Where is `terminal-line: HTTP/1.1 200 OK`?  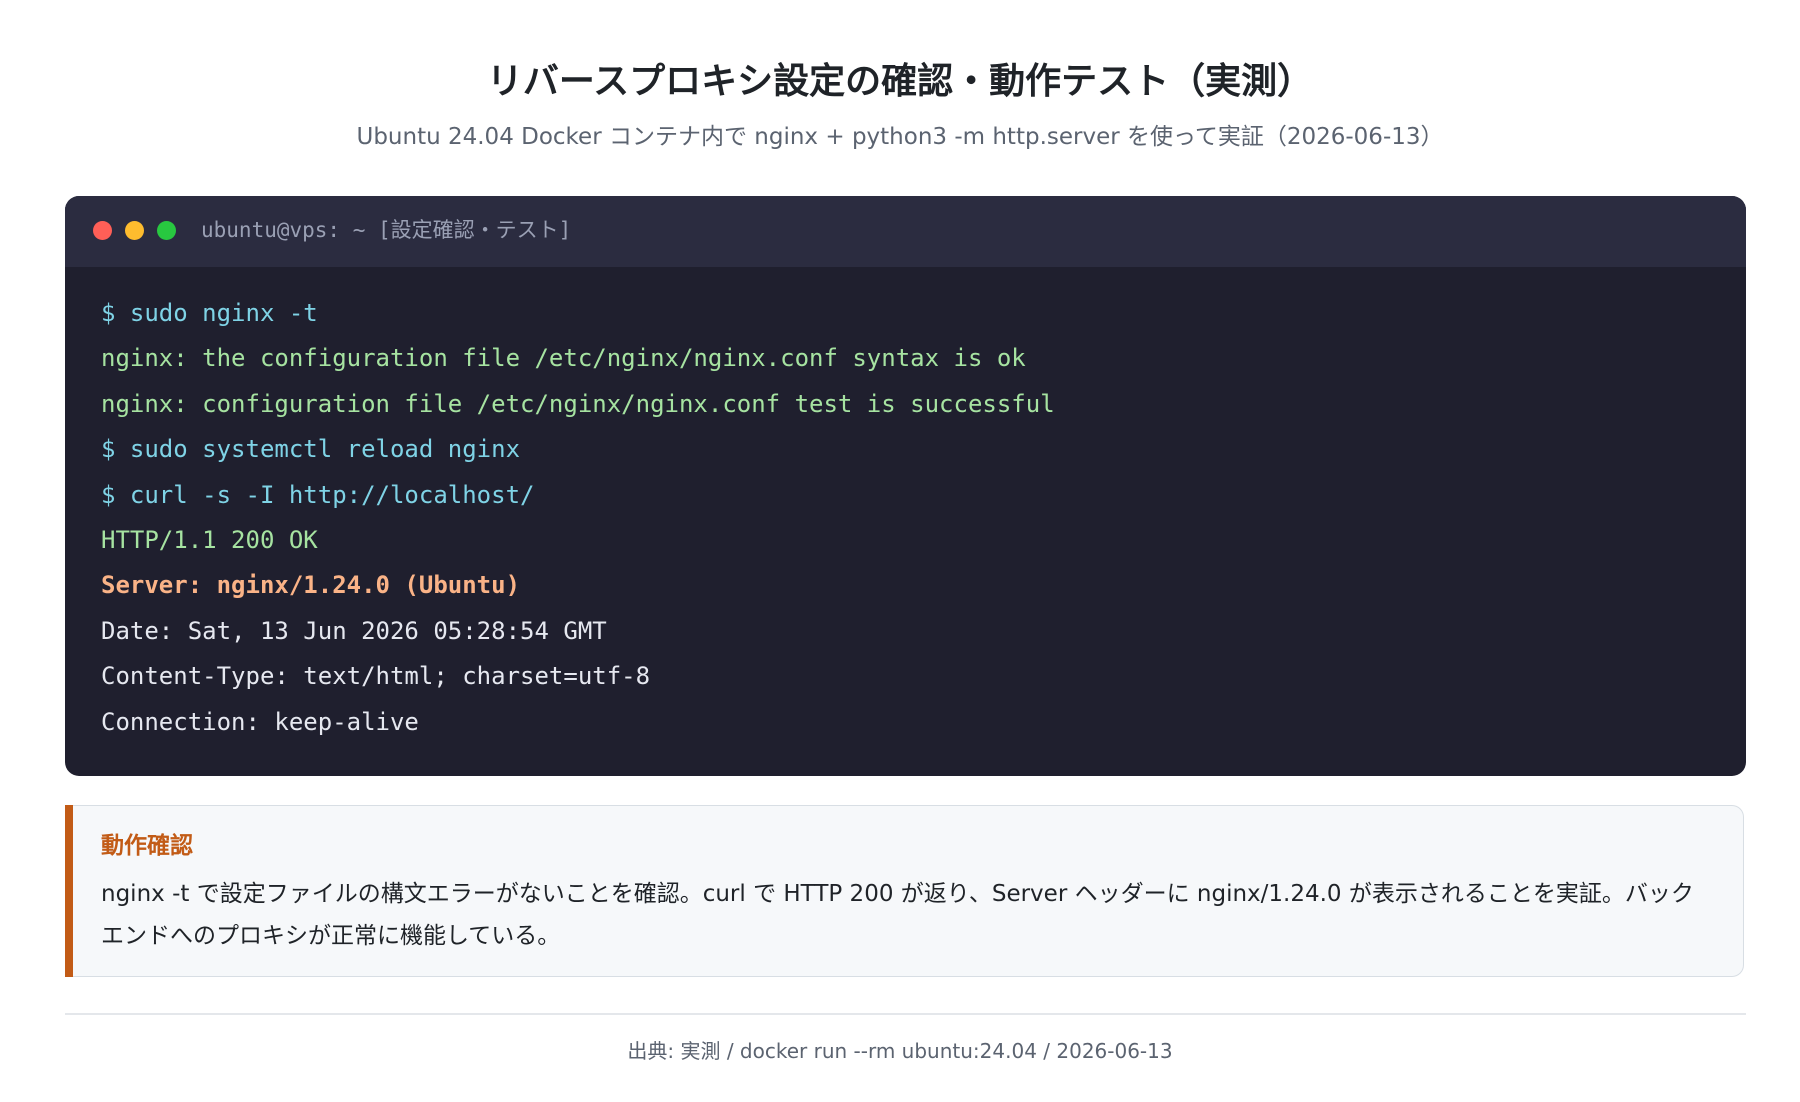 terminal-line: HTTP/1.1 200 OK is located at coordinates (209, 539).